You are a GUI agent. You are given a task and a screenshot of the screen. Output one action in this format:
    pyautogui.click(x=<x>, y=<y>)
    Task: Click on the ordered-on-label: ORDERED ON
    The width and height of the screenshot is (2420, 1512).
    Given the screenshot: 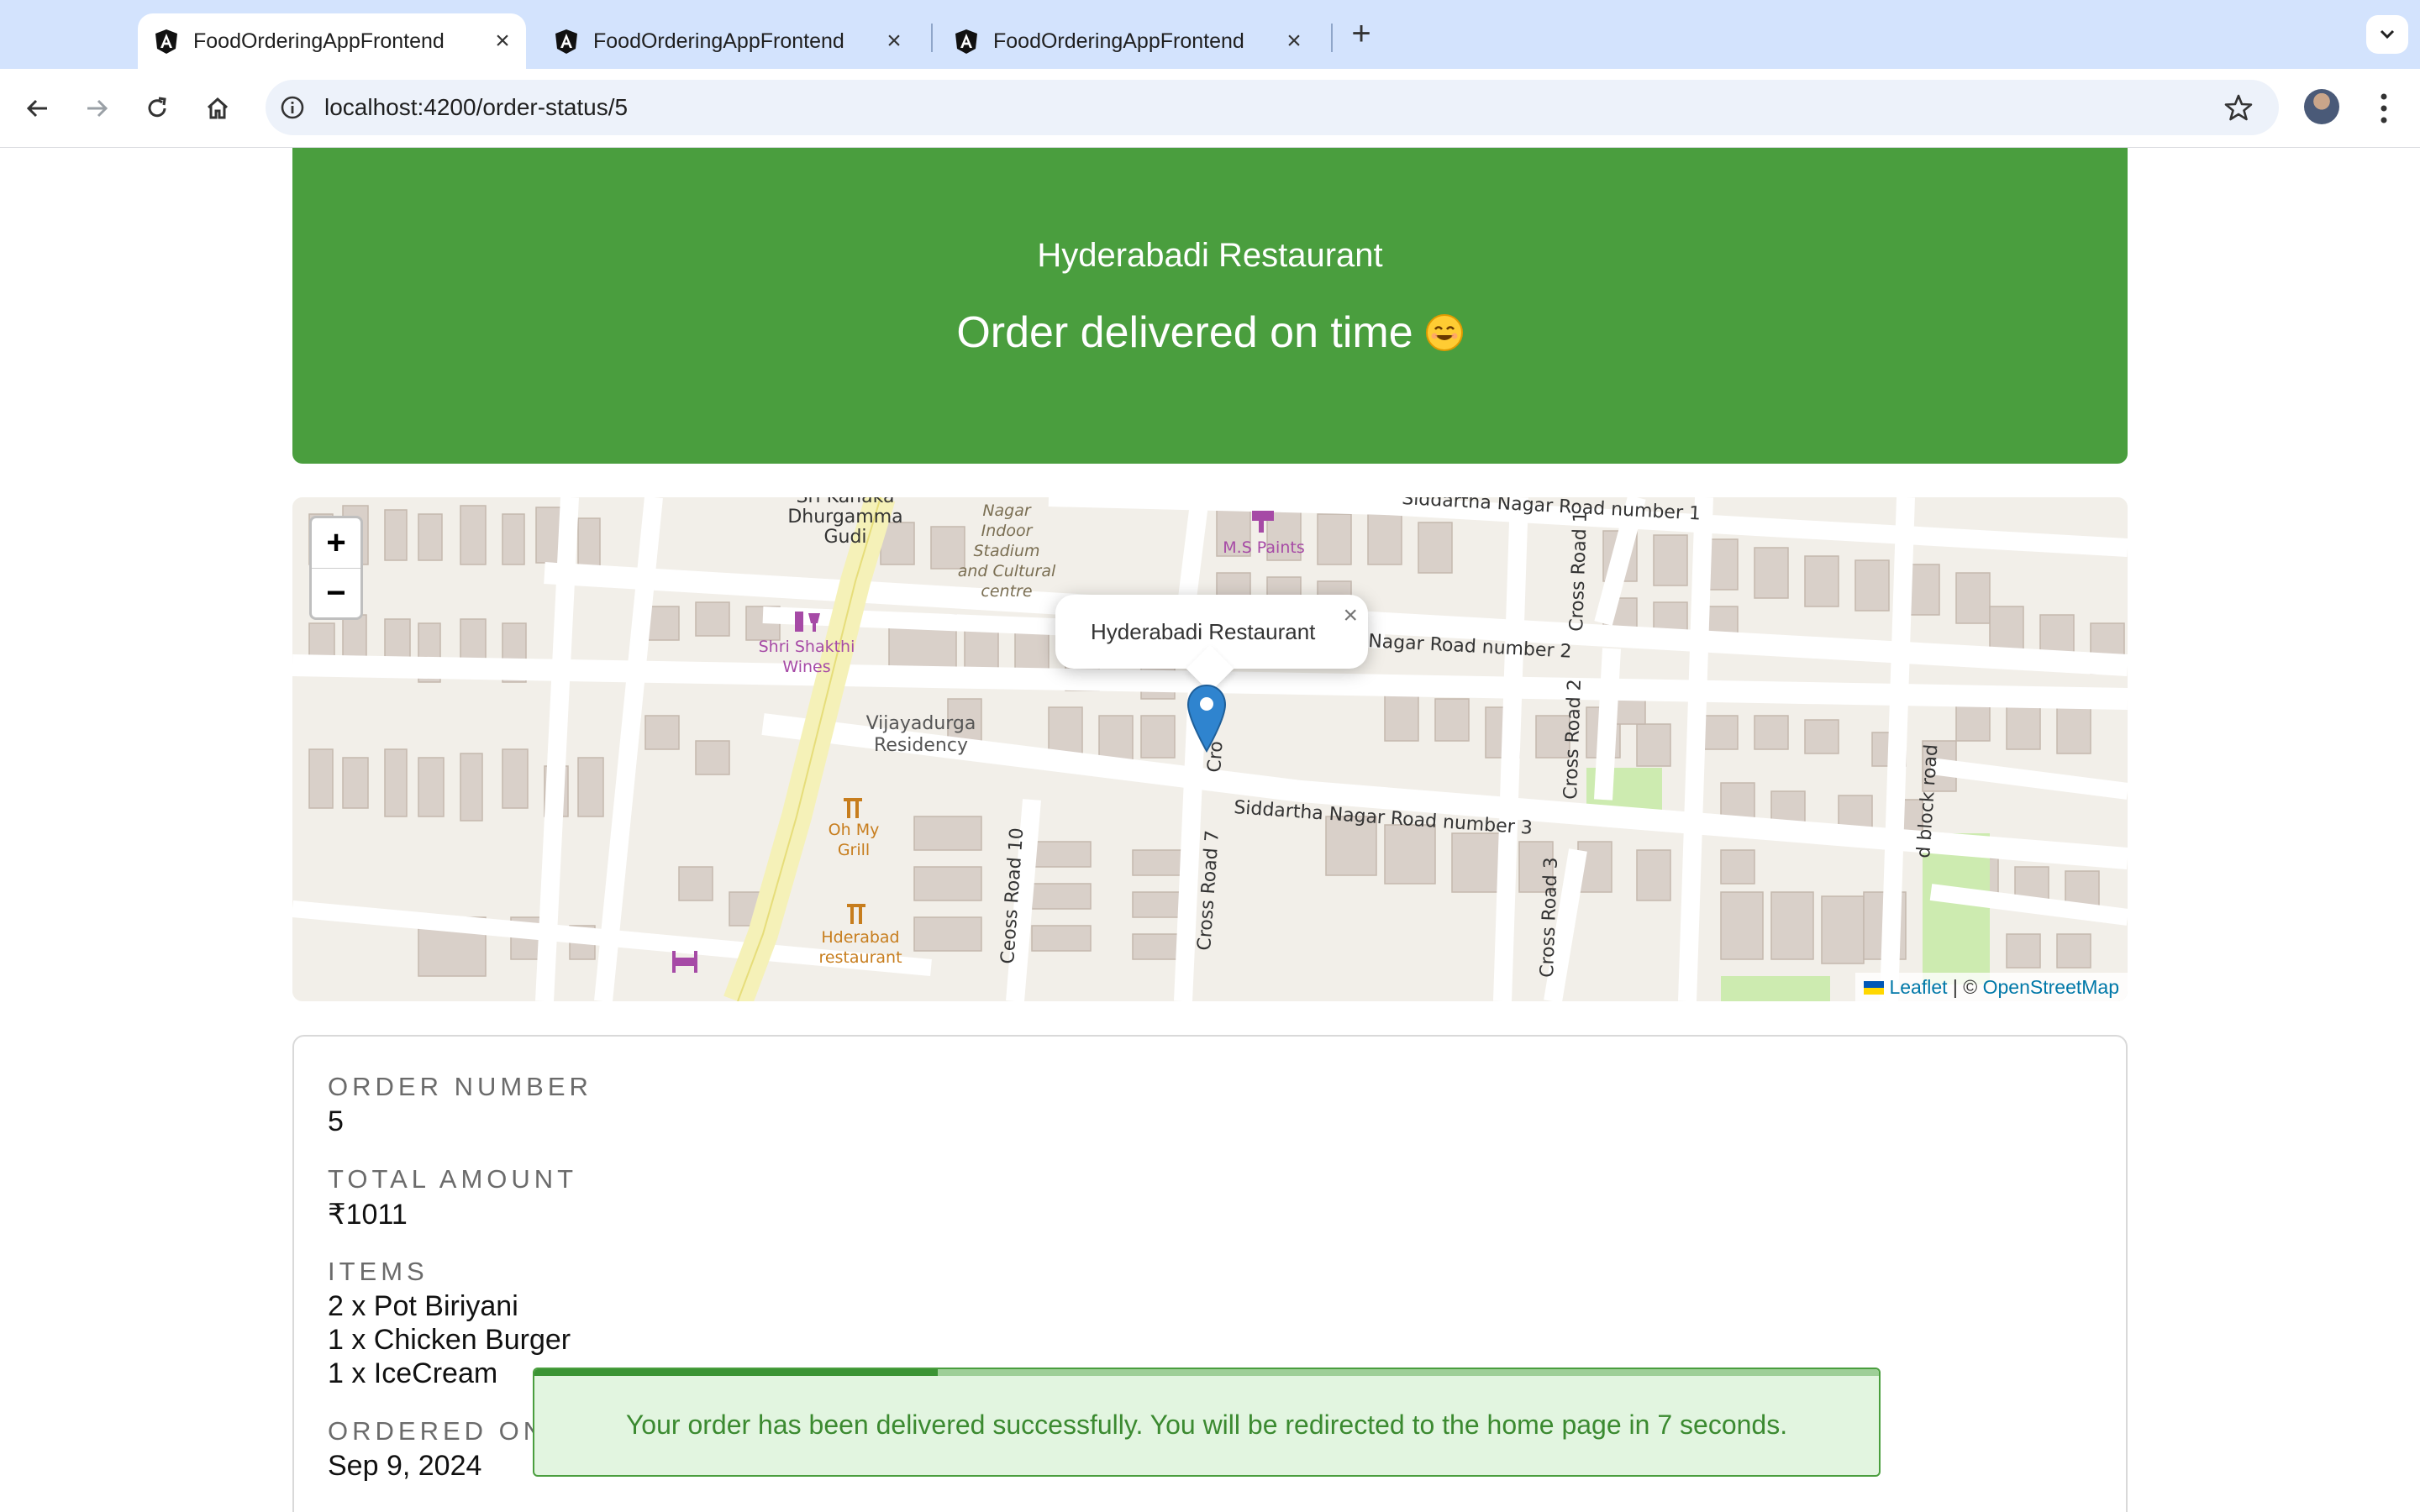 What is the action you would take?
    pyautogui.click(x=437, y=1431)
    